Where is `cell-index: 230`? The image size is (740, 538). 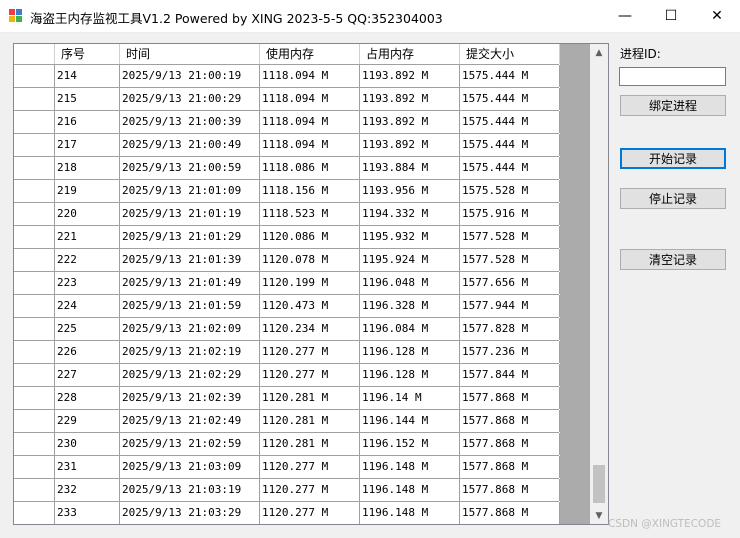 cell-index: 230 is located at coordinates (87, 444).